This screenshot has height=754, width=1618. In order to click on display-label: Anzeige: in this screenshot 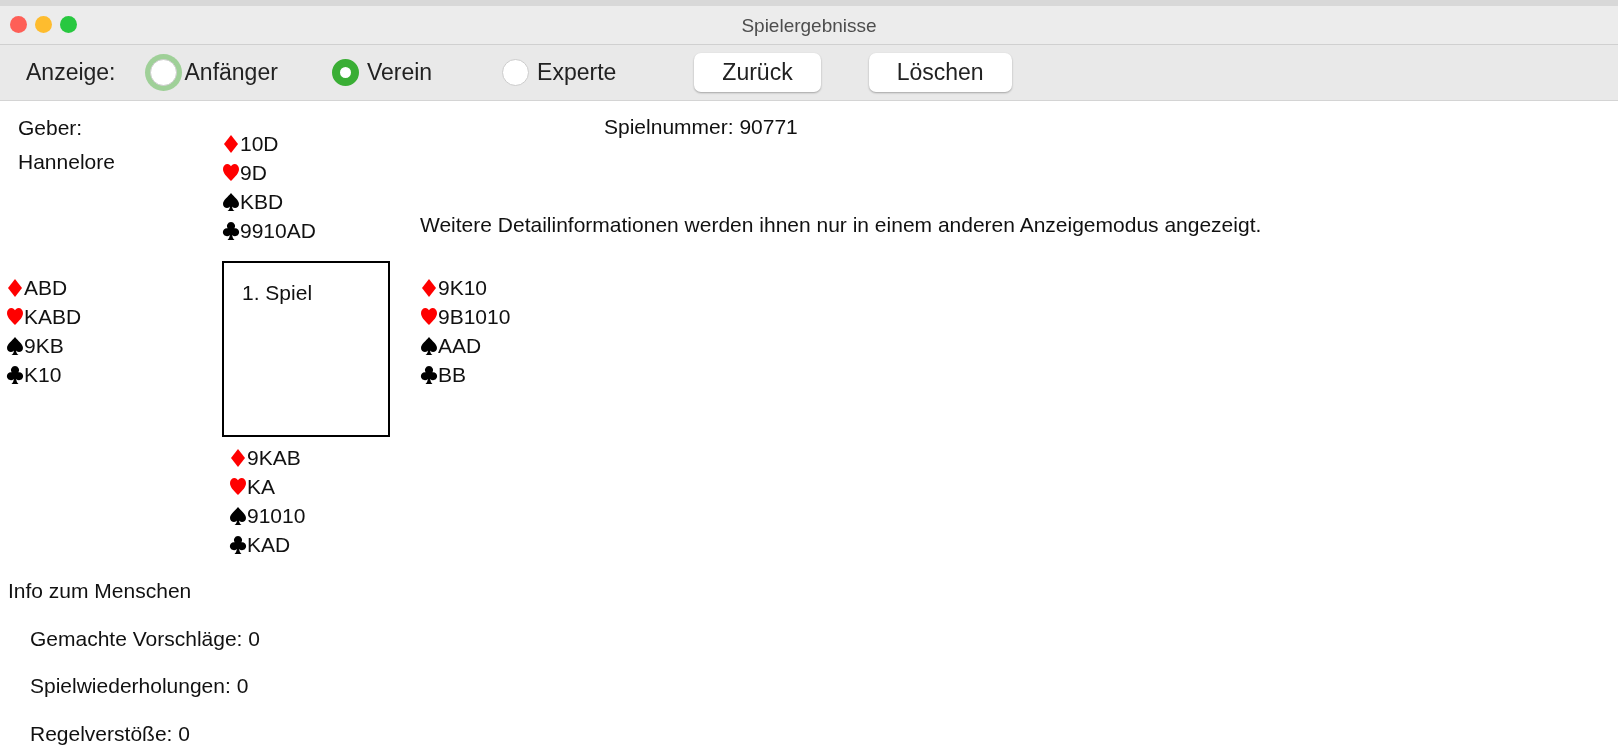, I will do `click(71, 73)`.